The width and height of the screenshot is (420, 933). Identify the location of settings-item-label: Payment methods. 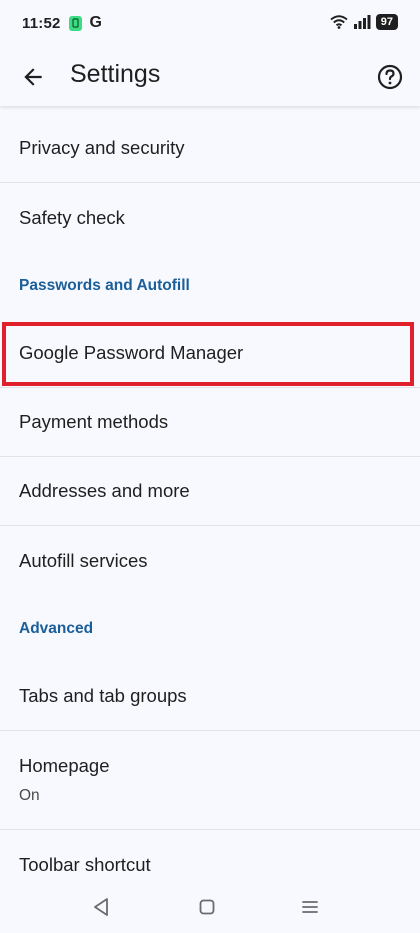
(94, 421).